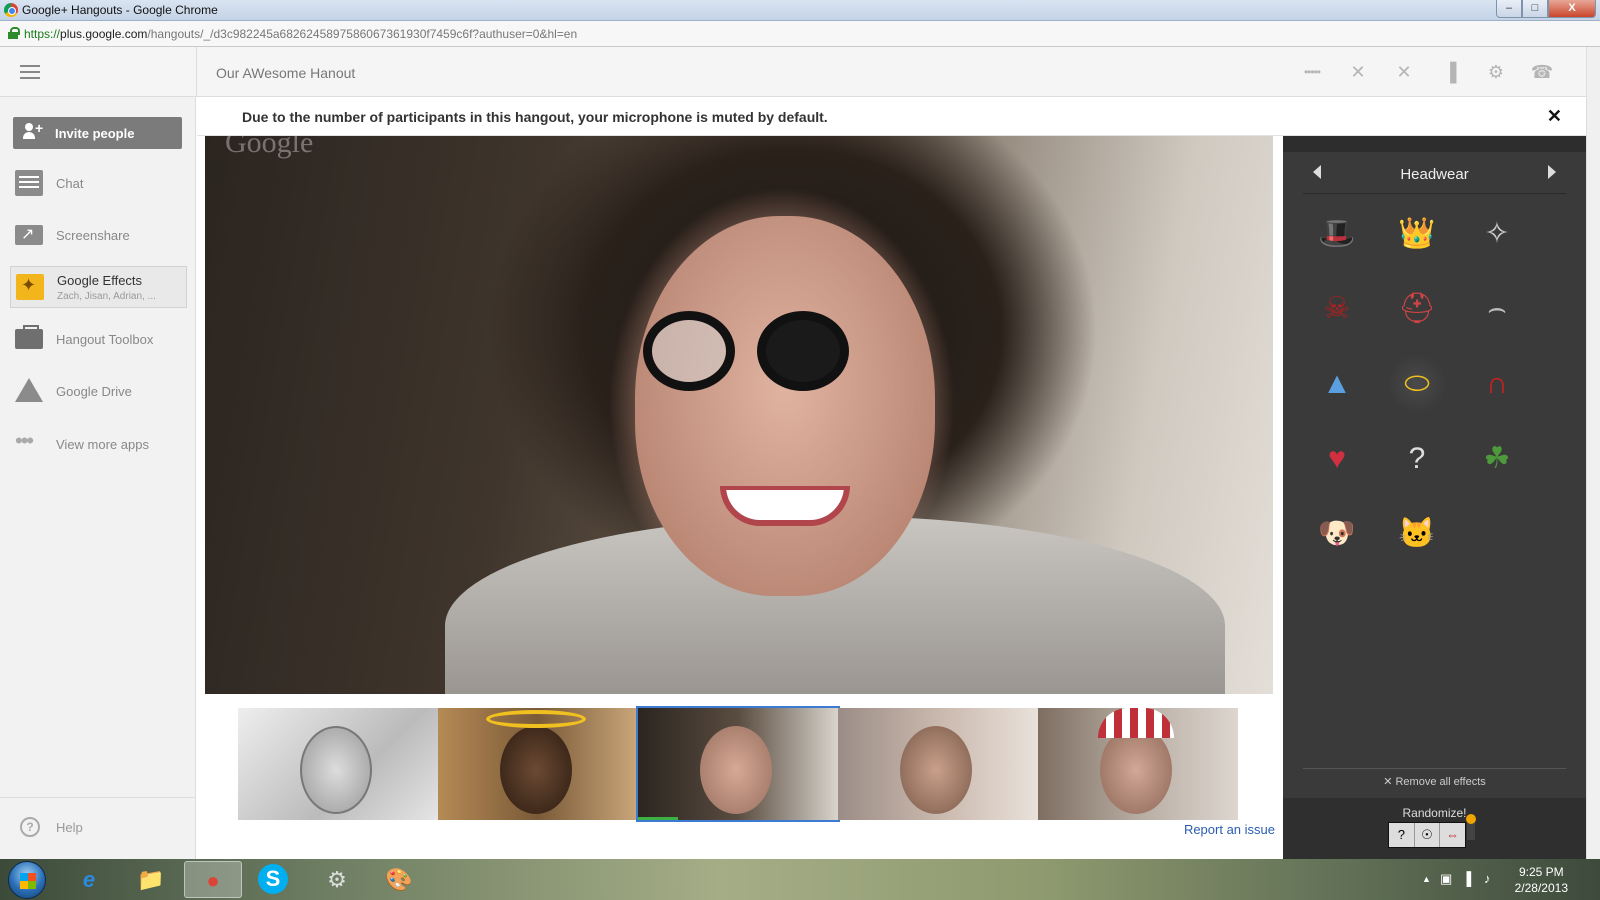 This screenshot has height=900, width=1600. Describe the element at coordinates (1500, 879) in the screenshot. I see `system-tray: ▲ ▣ ▐ ♪ 9:25 PM 2/28/2013` at that location.